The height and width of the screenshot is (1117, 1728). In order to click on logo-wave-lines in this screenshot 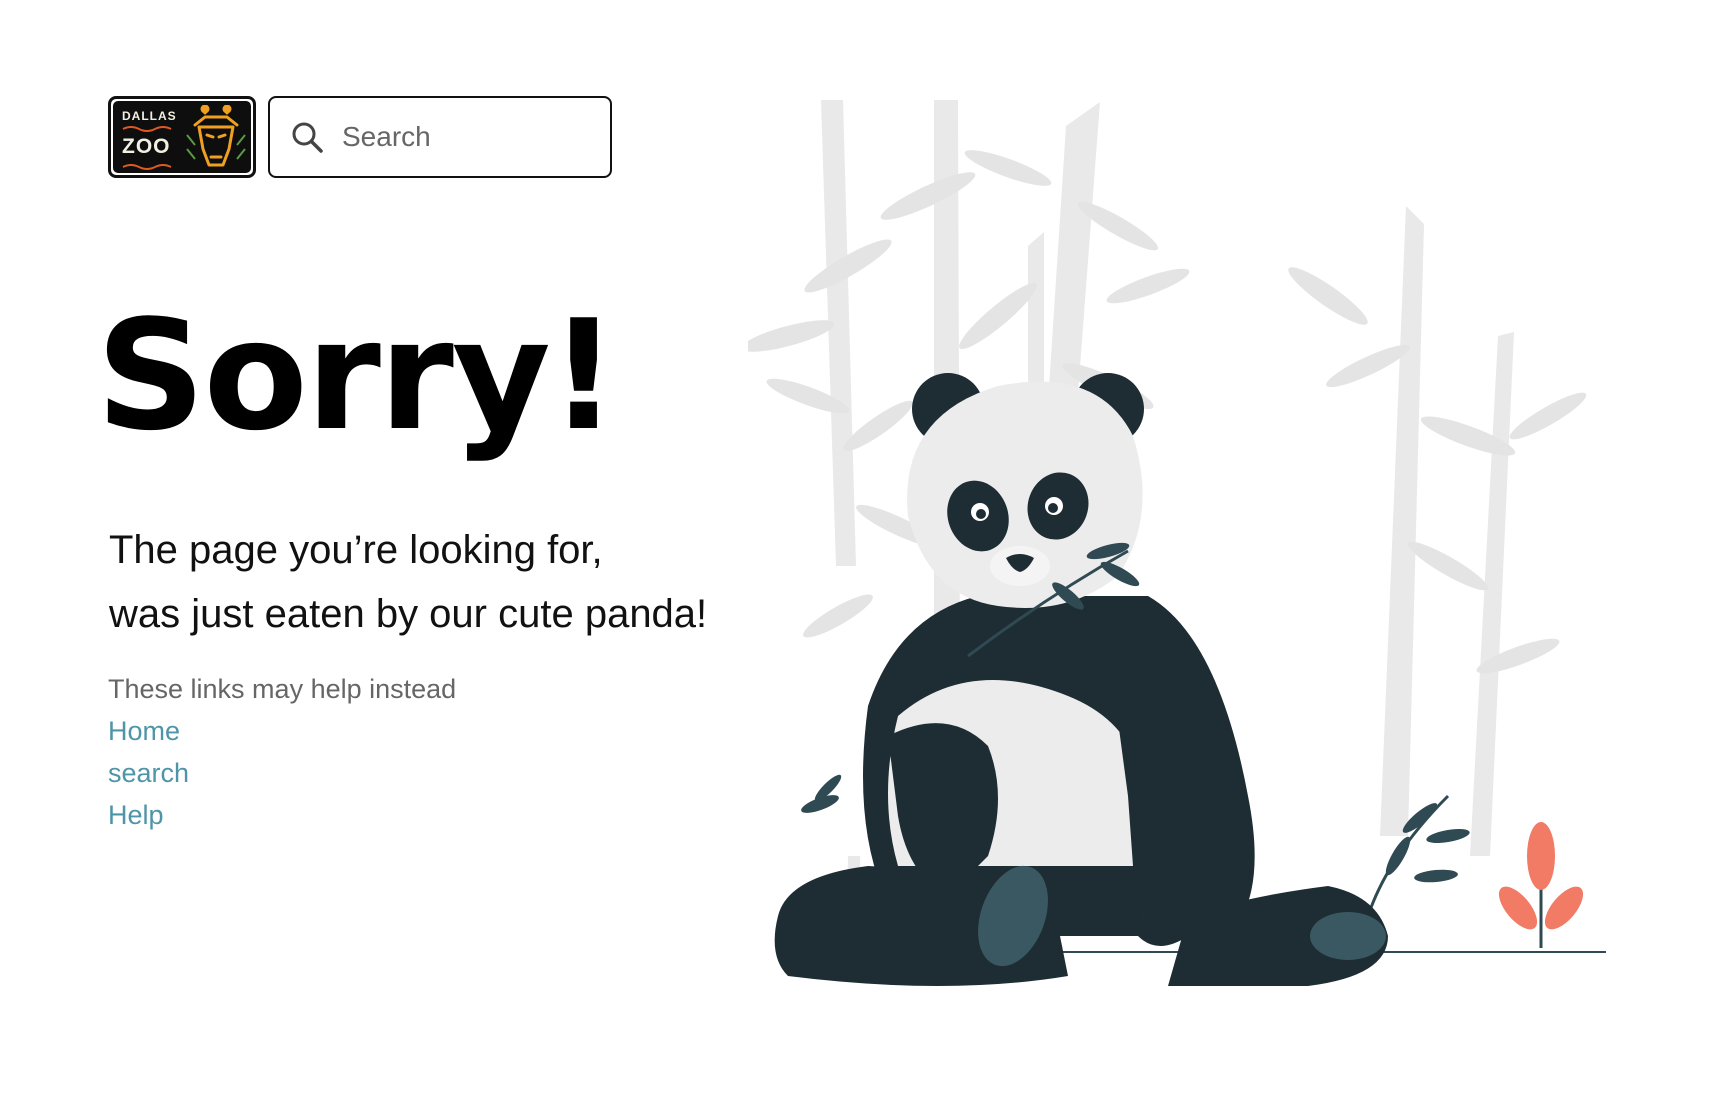, I will do `click(147, 148)`.